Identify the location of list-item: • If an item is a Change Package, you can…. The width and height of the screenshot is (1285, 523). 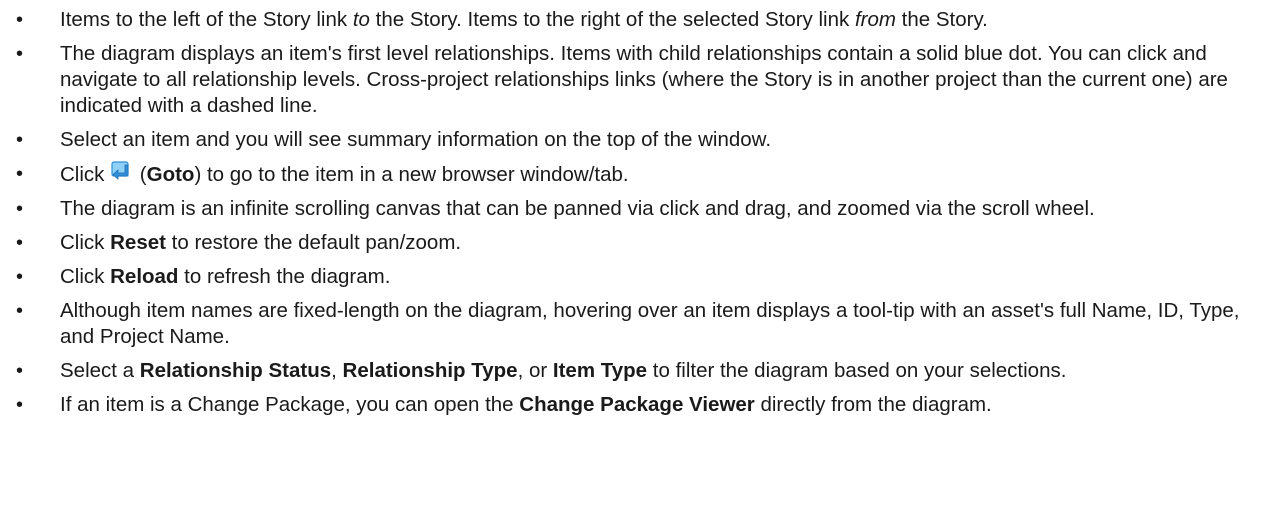
(504, 404).